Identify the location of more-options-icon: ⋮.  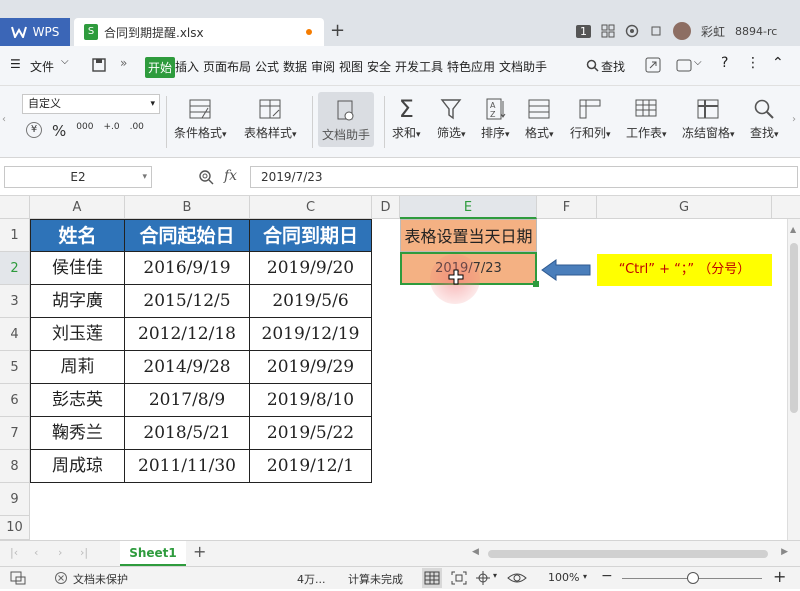
(753, 63).